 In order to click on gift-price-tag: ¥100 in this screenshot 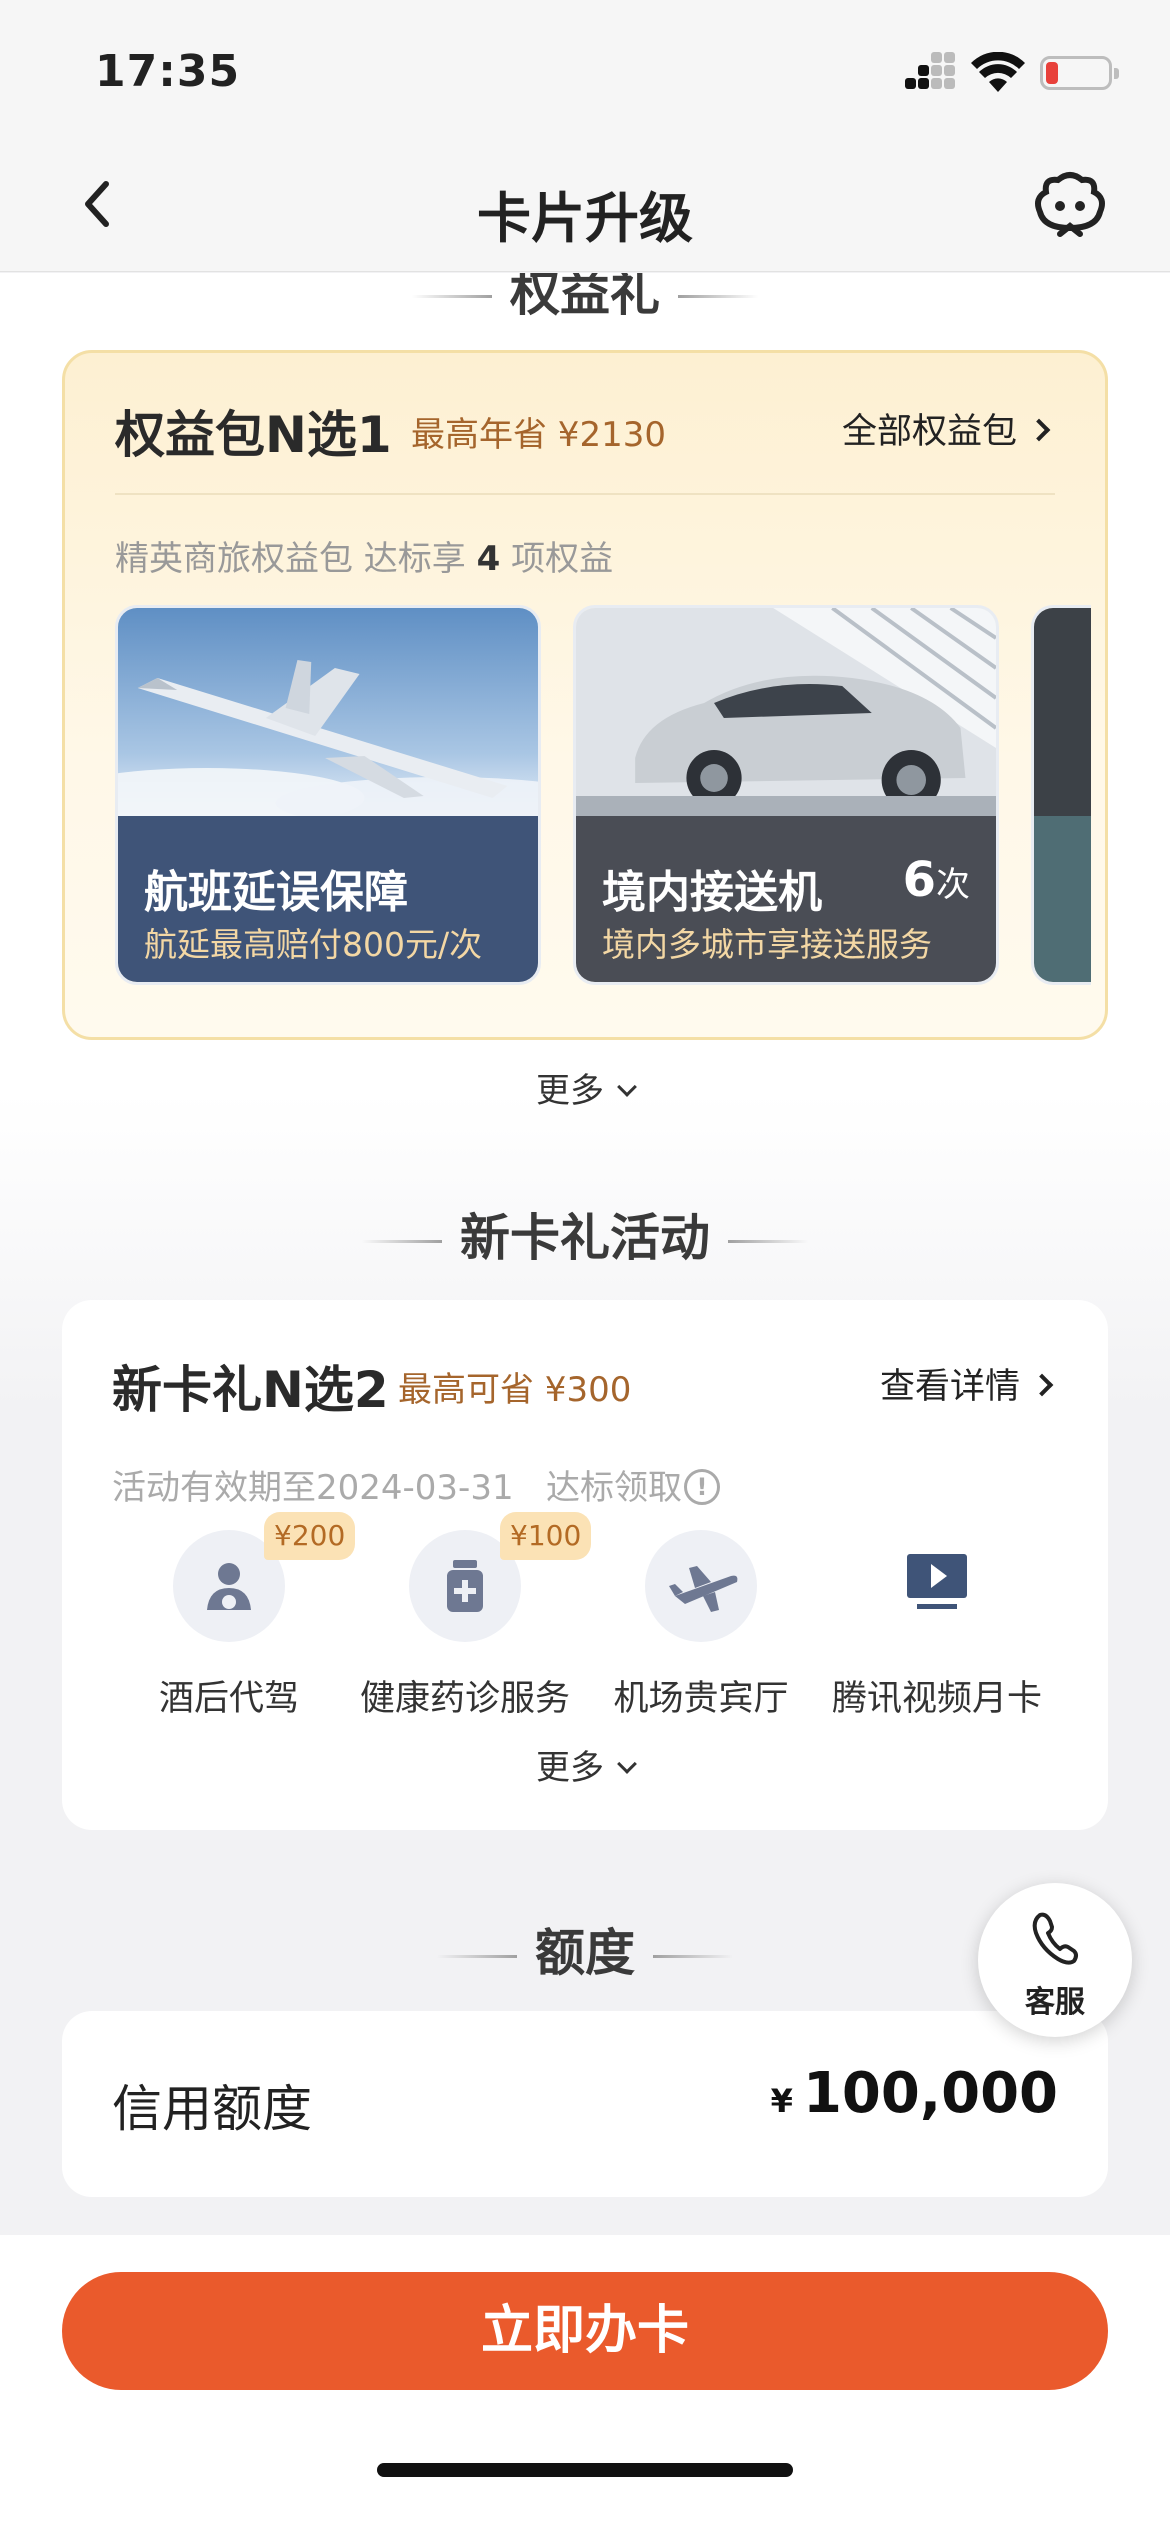, I will do `click(546, 1536)`.